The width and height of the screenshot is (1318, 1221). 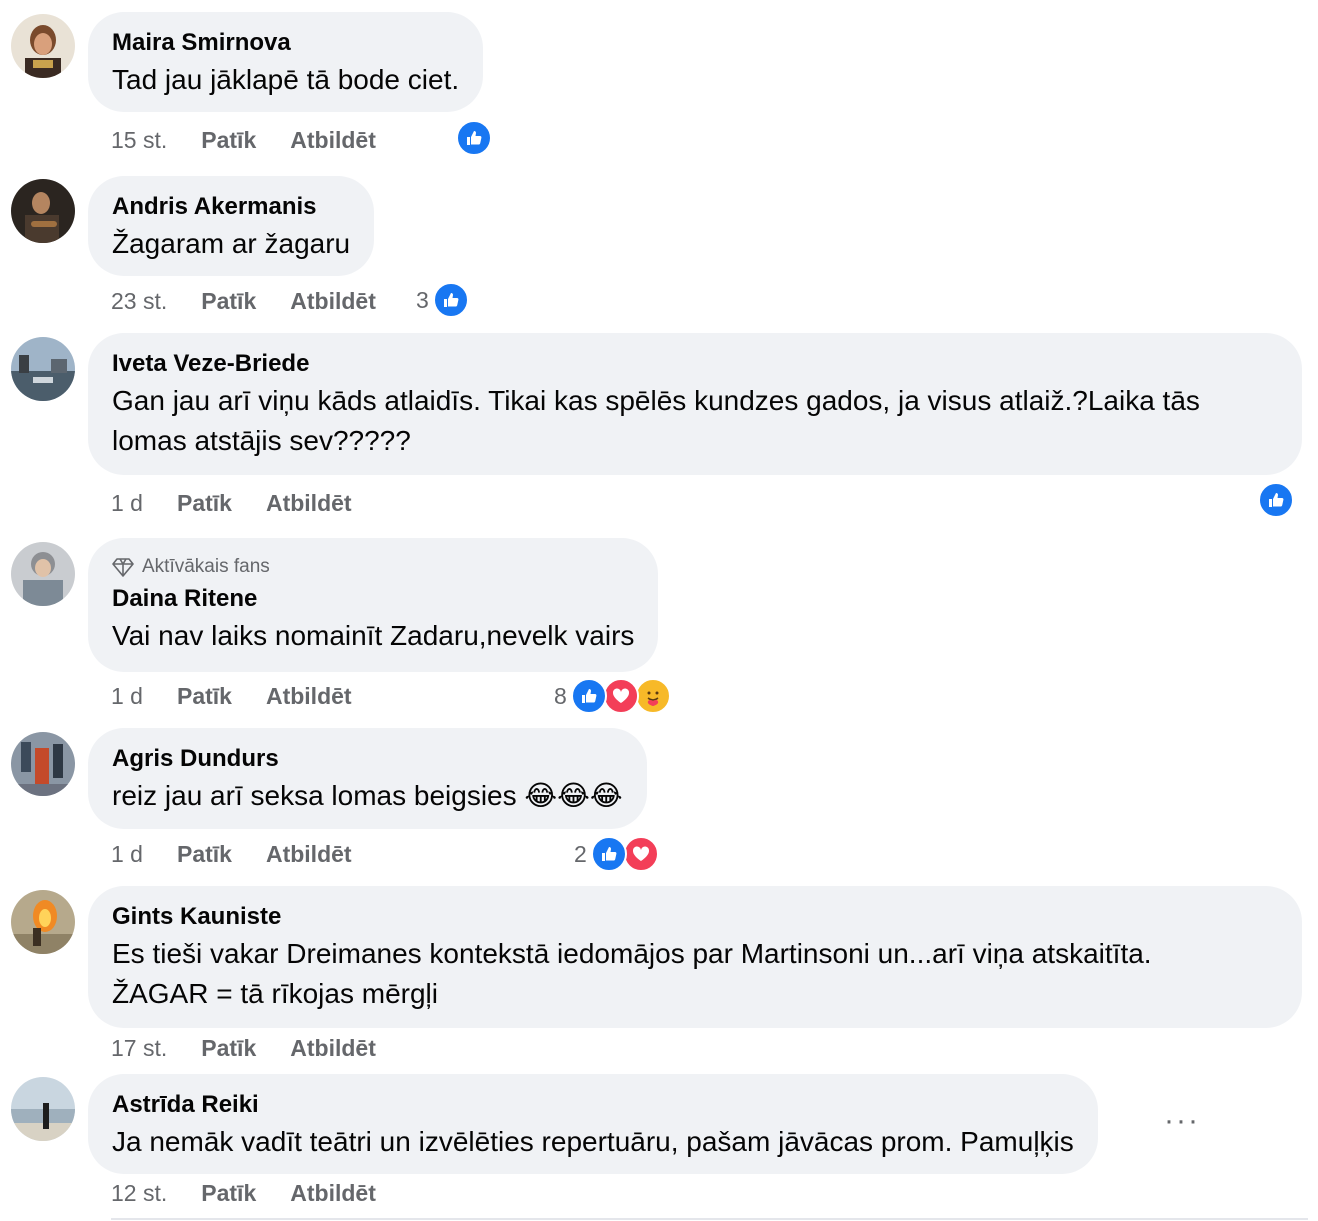 What do you see at coordinates (231, 243) in the screenshot?
I see `comment-text: Žagaram ar žagaru` at bounding box center [231, 243].